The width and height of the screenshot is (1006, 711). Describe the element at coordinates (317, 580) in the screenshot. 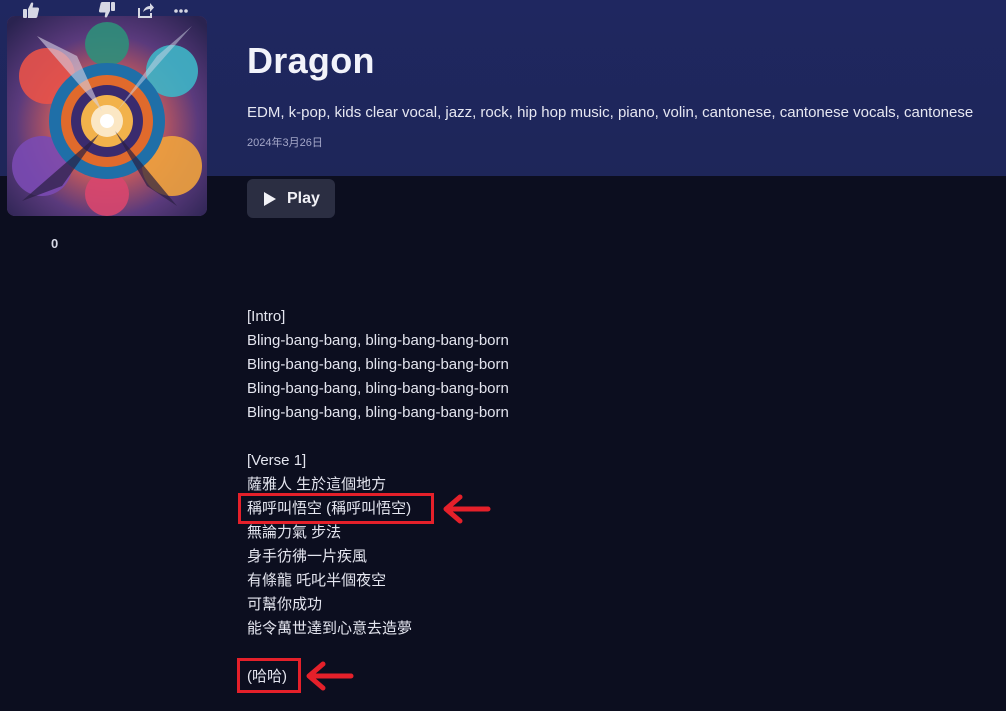

I see `lyrics-line: 有條龍 吒叱半個夜空` at that location.